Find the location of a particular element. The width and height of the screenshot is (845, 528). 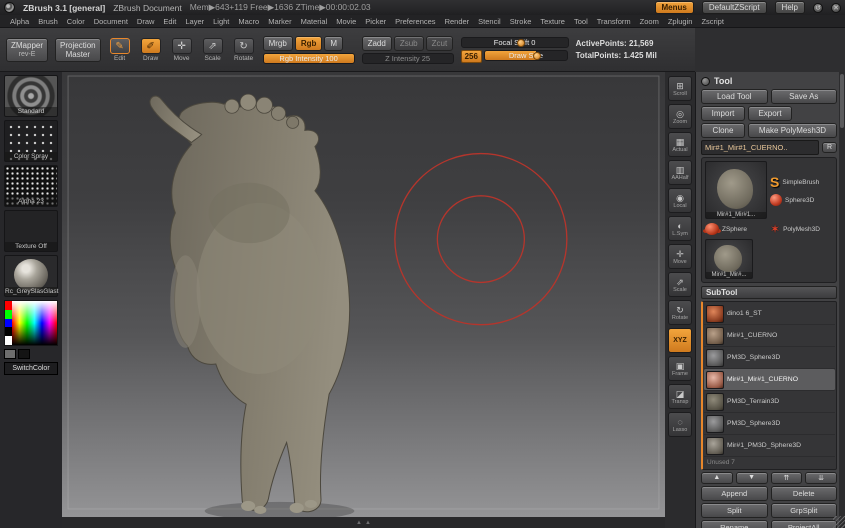

move-button: ✛ Move is located at coordinates (182, 49).